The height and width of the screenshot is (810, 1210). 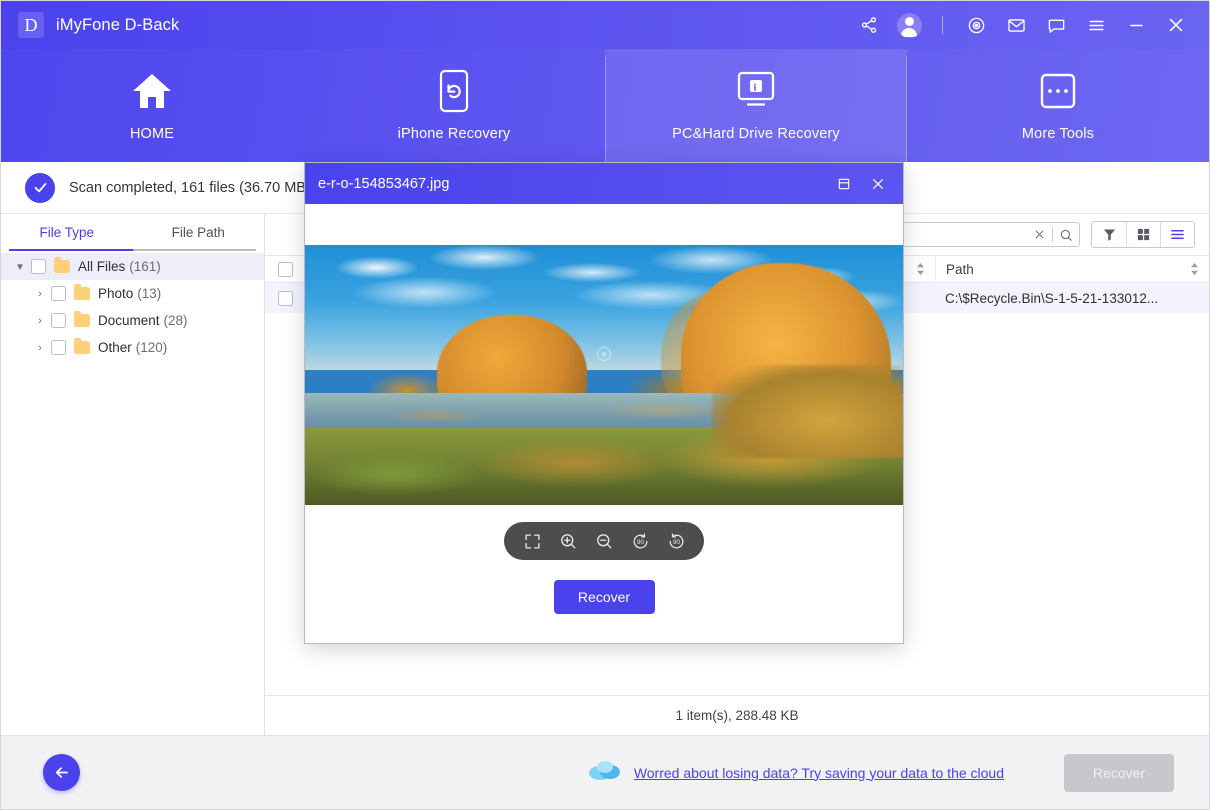 I want to click on monitor-recovery-icon, so click(x=756, y=91).